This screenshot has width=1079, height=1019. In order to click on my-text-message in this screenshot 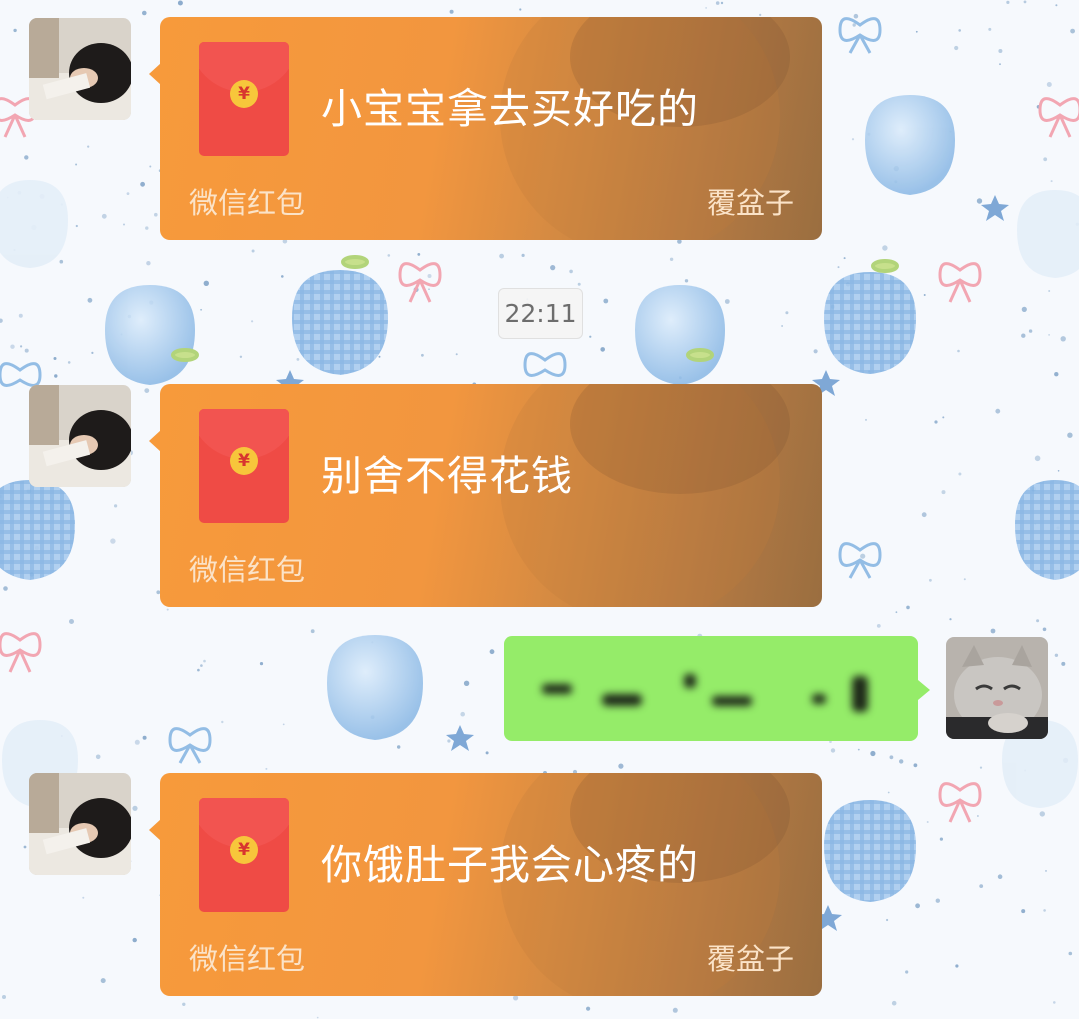, I will do `click(717, 688)`.